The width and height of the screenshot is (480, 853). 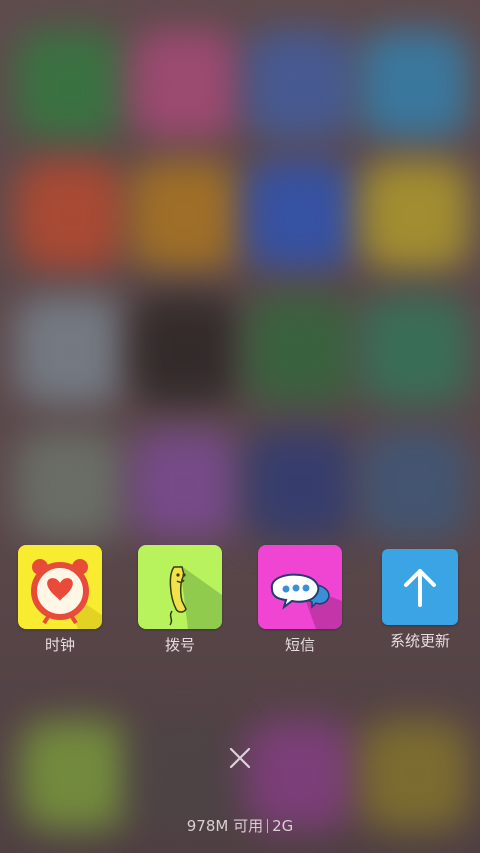 I want to click on recent-apps-row: 时钟 拨号 短信 系统更新, so click(x=240, y=600).